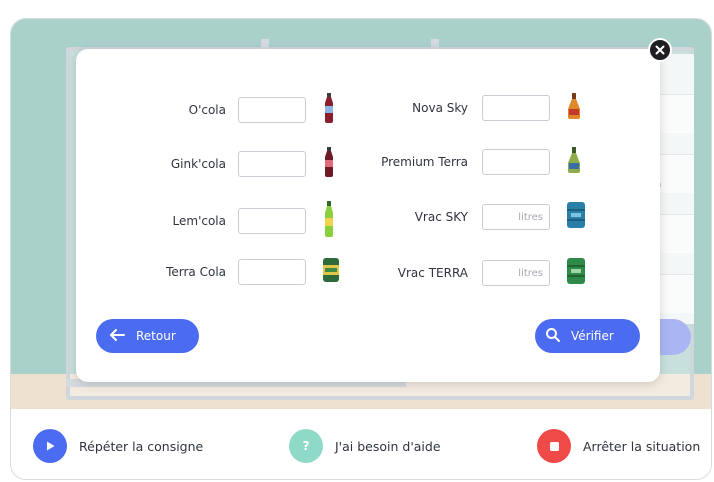 The width and height of the screenshot is (714, 482). Describe the element at coordinates (576, 217) in the screenshot. I see `blue-barrel-icon` at that location.